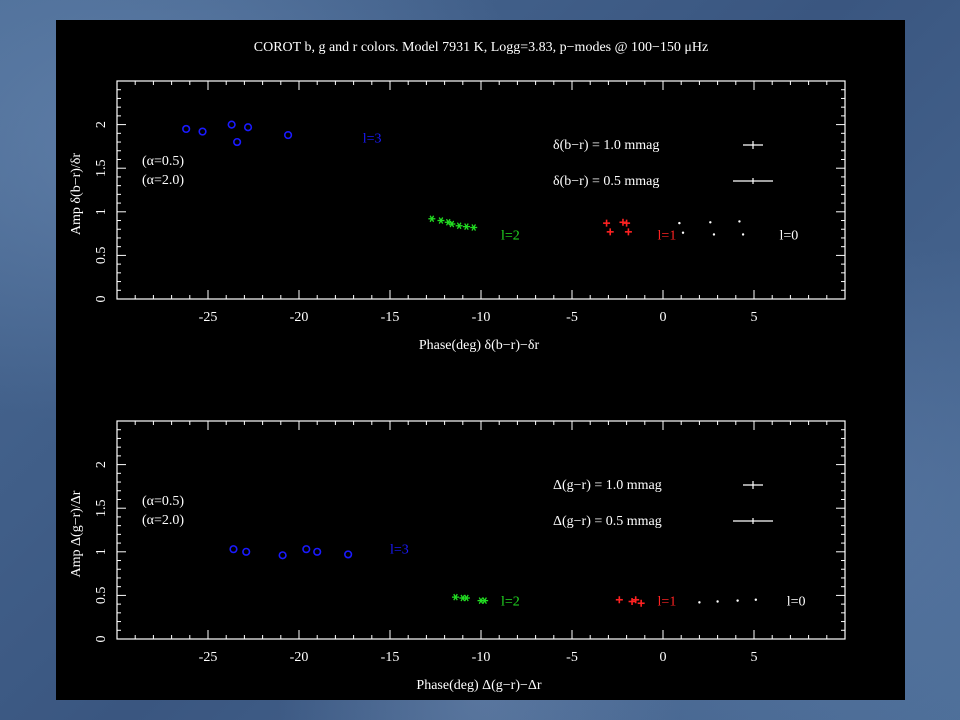 This screenshot has height=720, width=960. Describe the element at coordinates (478, 685) in the screenshot. I see `x-axis-title: Phase(deg) Δ(g−r)−Δr` at that location.